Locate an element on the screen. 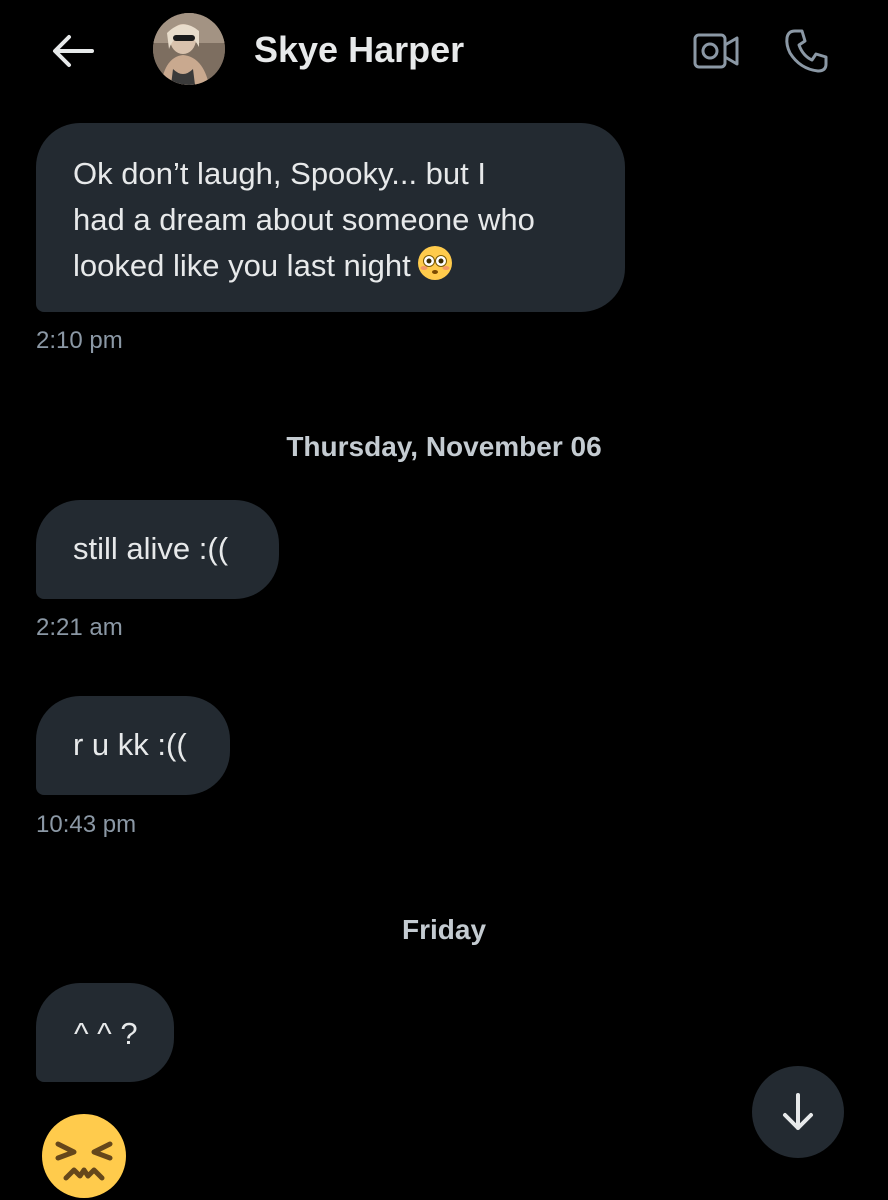 The width and height of the screenshot is (888, 1200). video-camera-icon is located at coordinates (716, 51).